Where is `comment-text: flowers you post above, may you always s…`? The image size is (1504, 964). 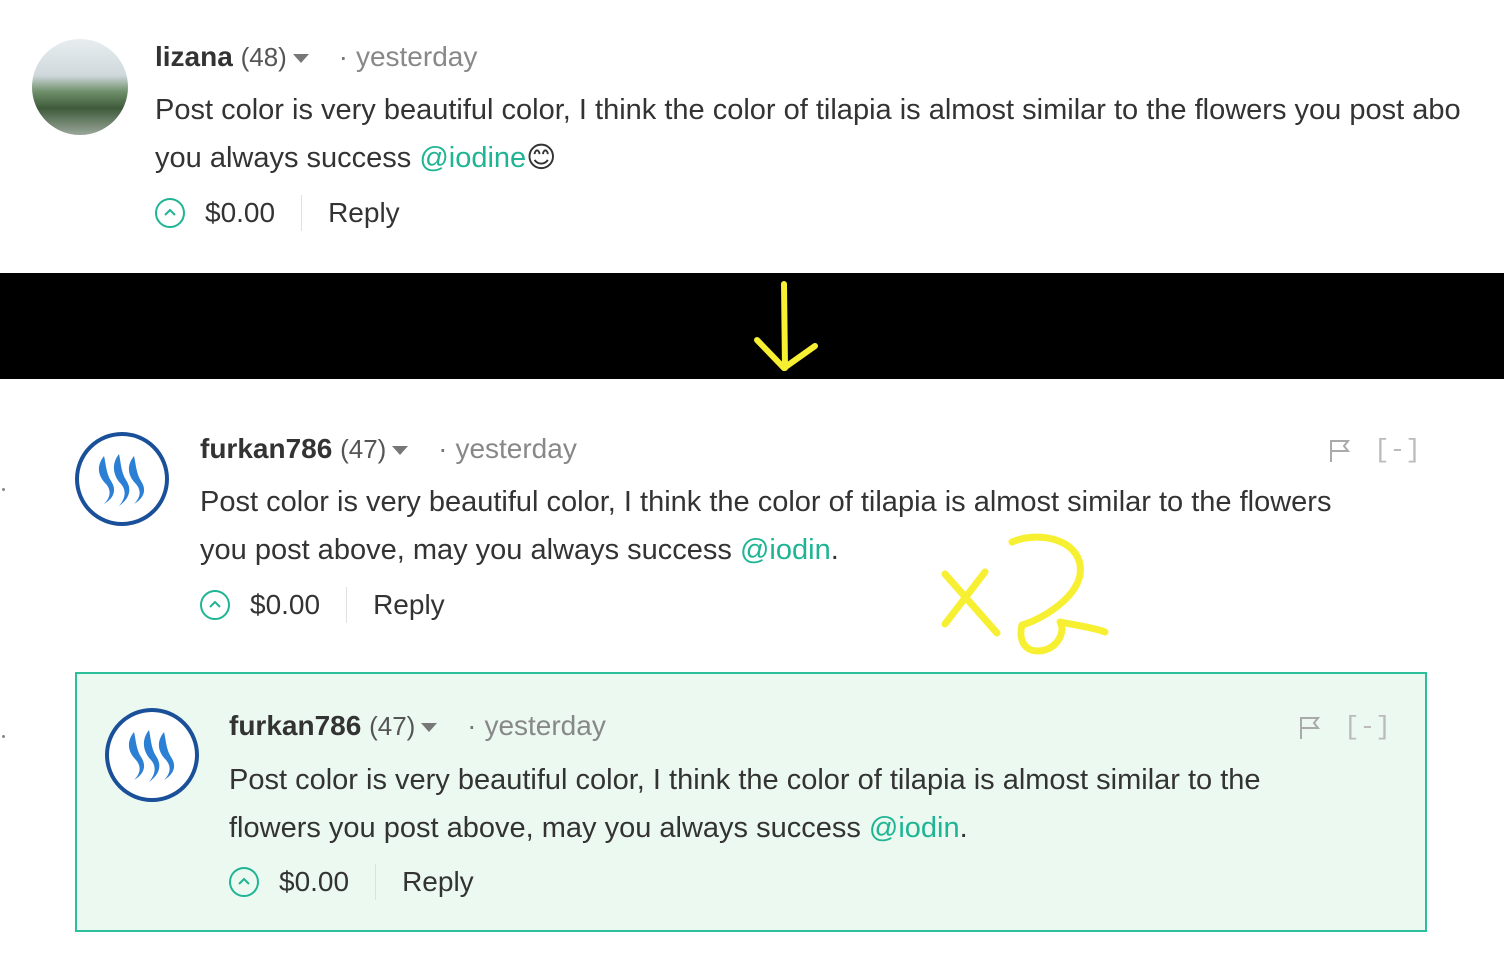 comment-text: flowers you post above, may you always s… is located at coordinates (549, 828).